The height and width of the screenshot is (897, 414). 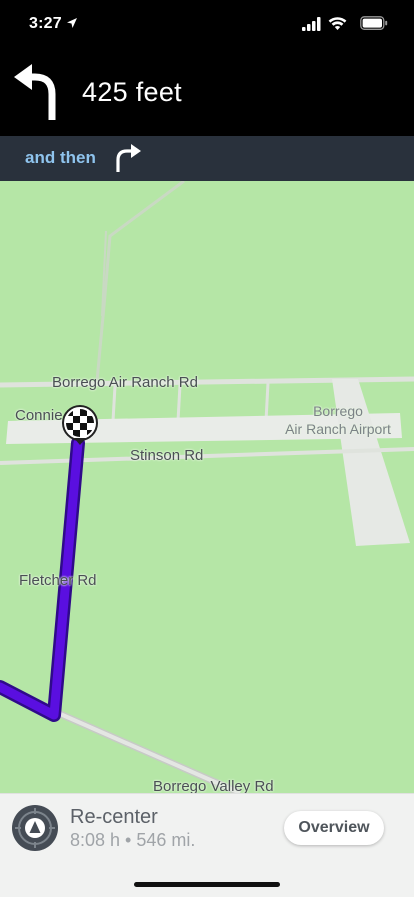 I want to click on status-bar: 3:27, so click(x=207, y=24).